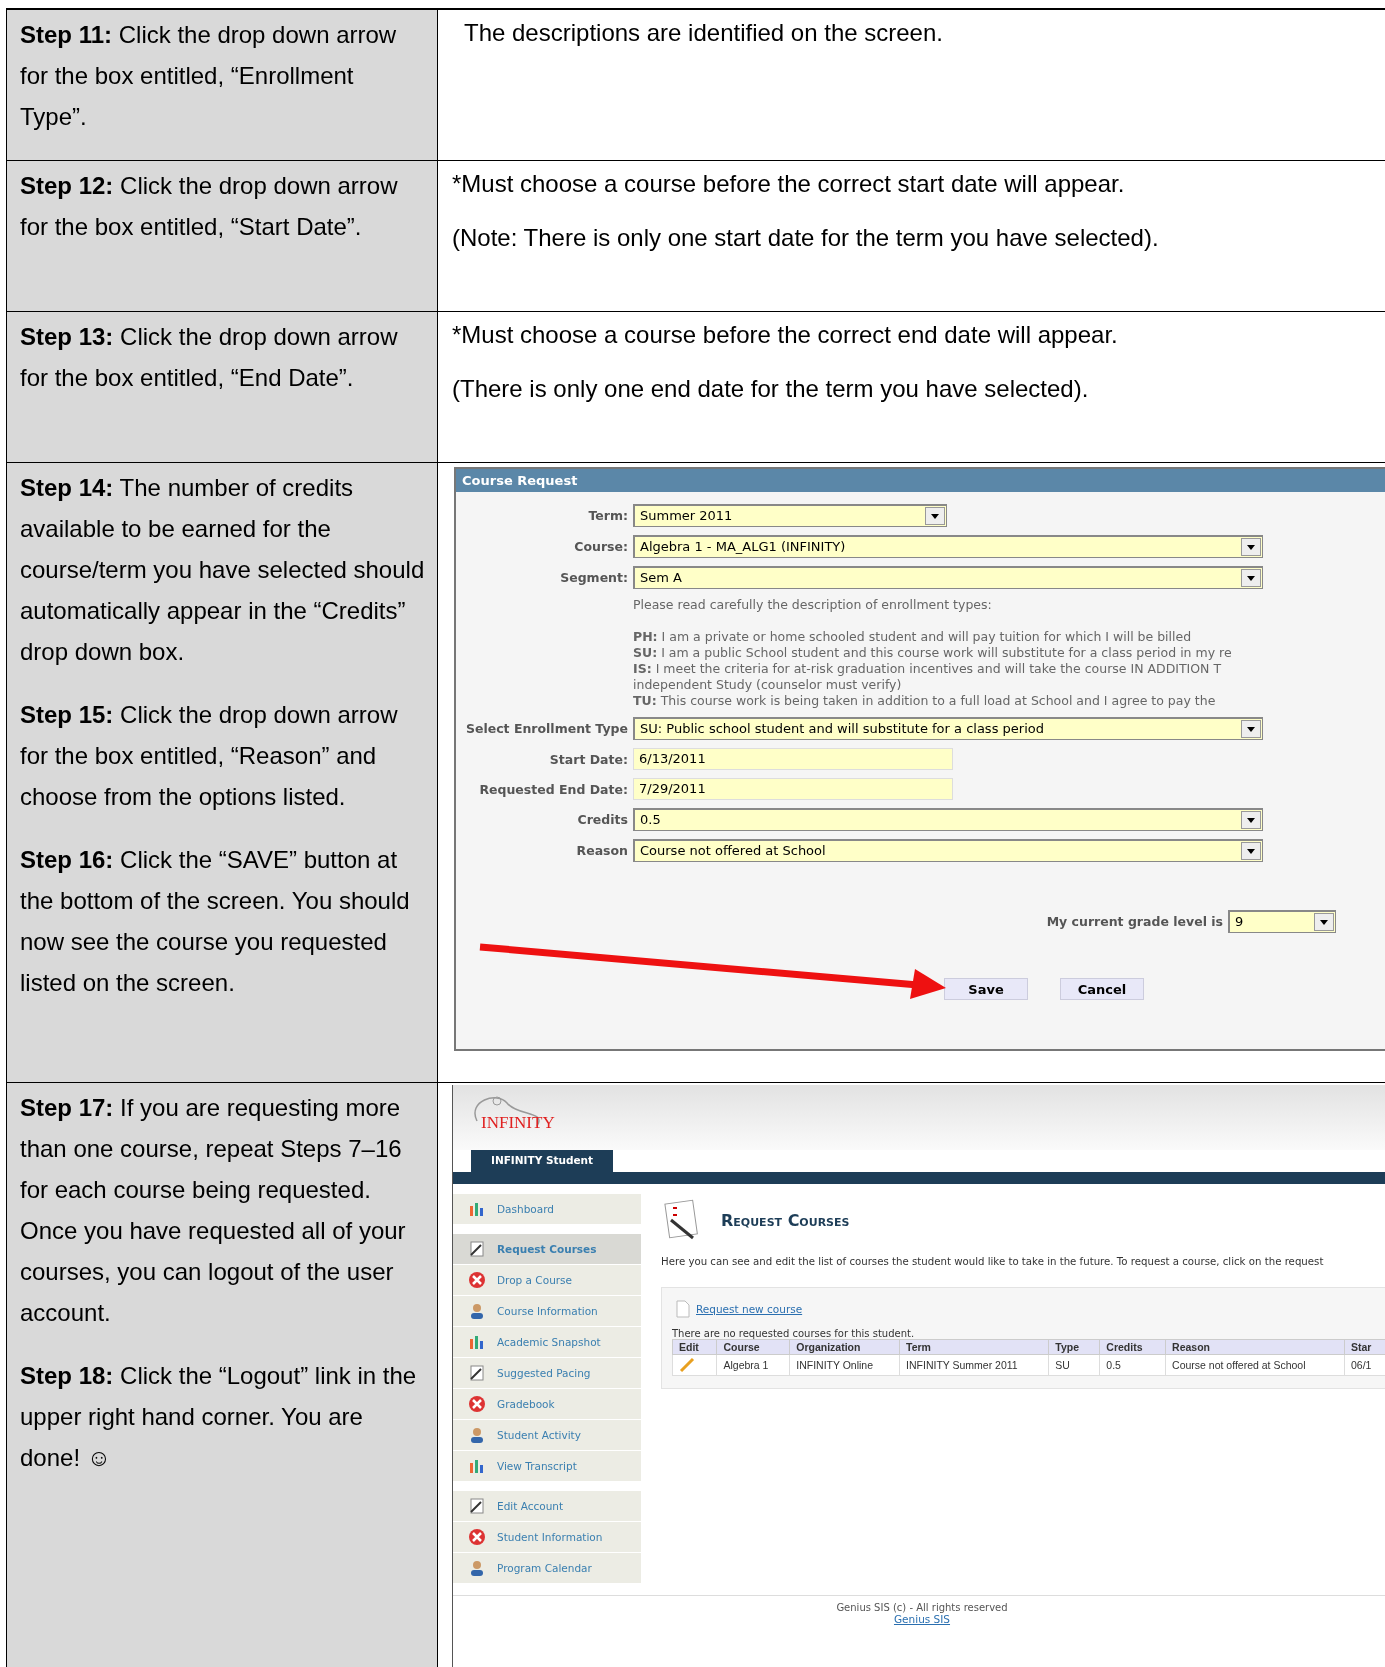 The height and width of the screenshot is (1667, 1385). I want to click on date-field: 7/29/2011, so click(793, 789).